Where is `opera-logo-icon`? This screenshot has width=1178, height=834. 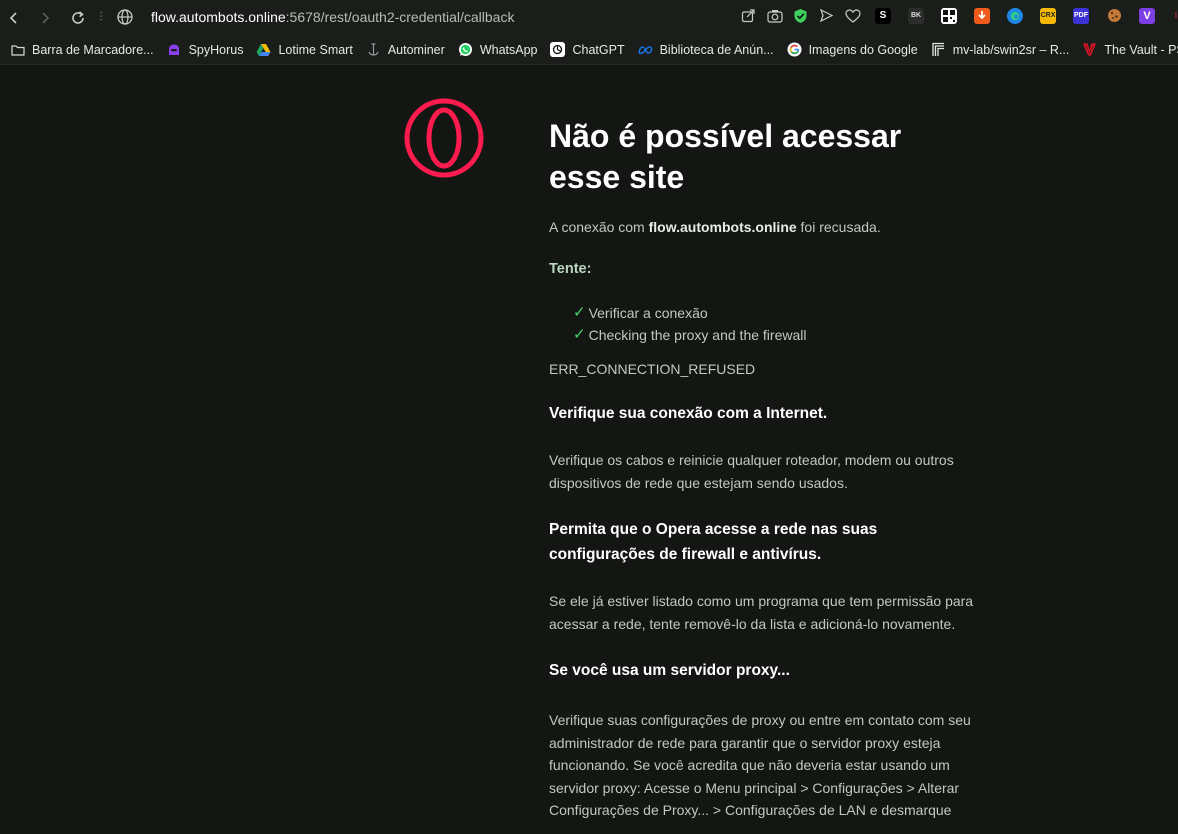 opera-logo-icon is located at coordinates (444, 138).